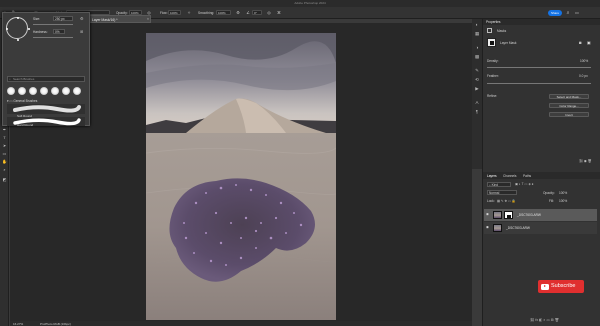 This screenshot has height=326, width=600. Describe the element at coordinates (477, 89) in the screenshot. I see `actions-icon: ▶` at that location.